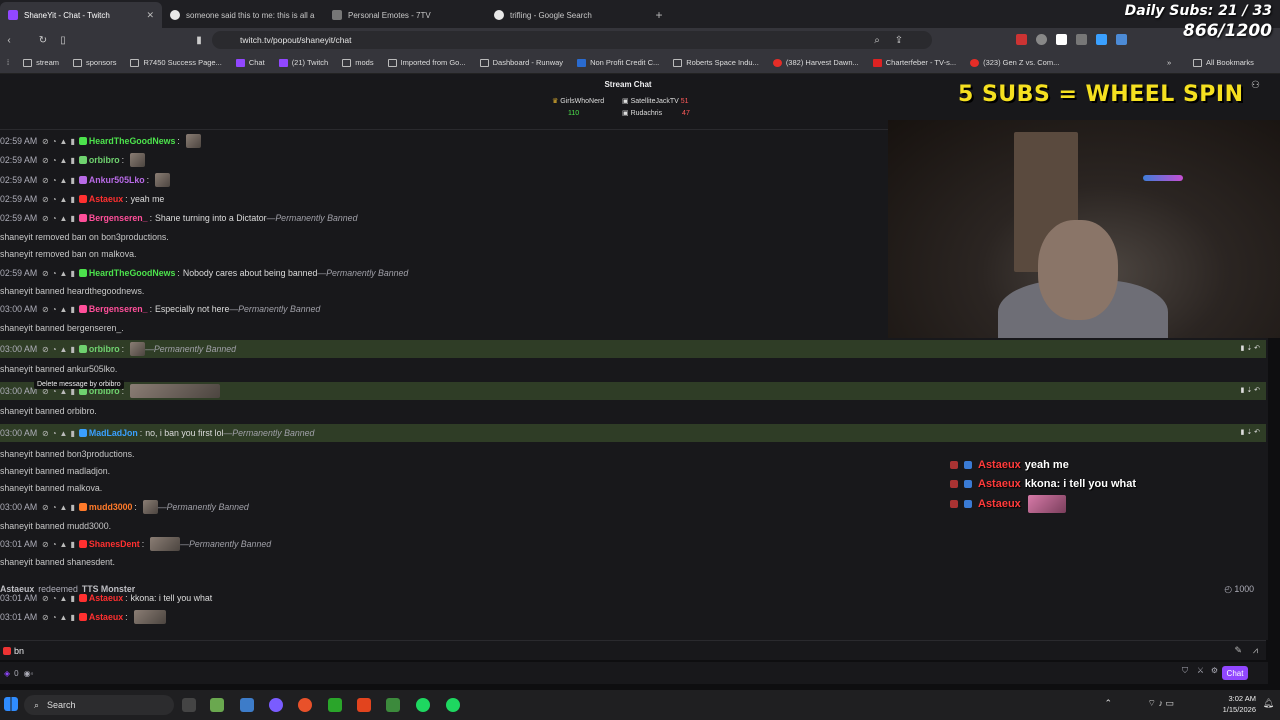 The image size is (1280, 720). I want to click on system-message: shaneyit banned orbibro., so click(633, 411).